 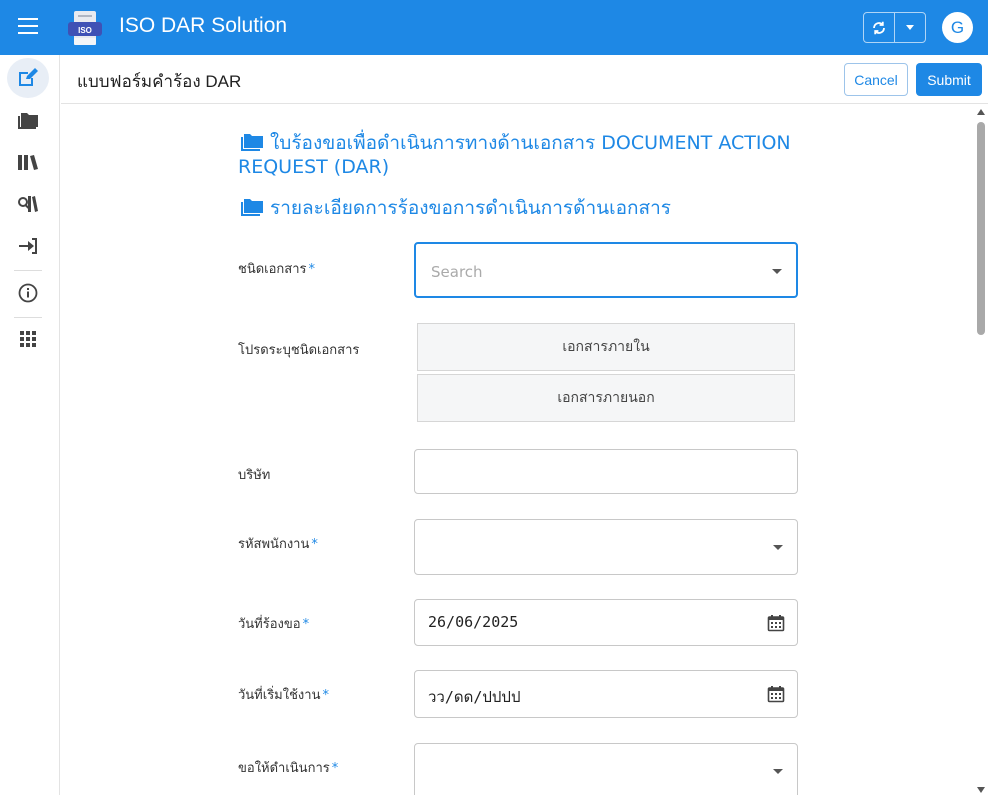 I want to click on menu-icon, so click(x=28, y=27).